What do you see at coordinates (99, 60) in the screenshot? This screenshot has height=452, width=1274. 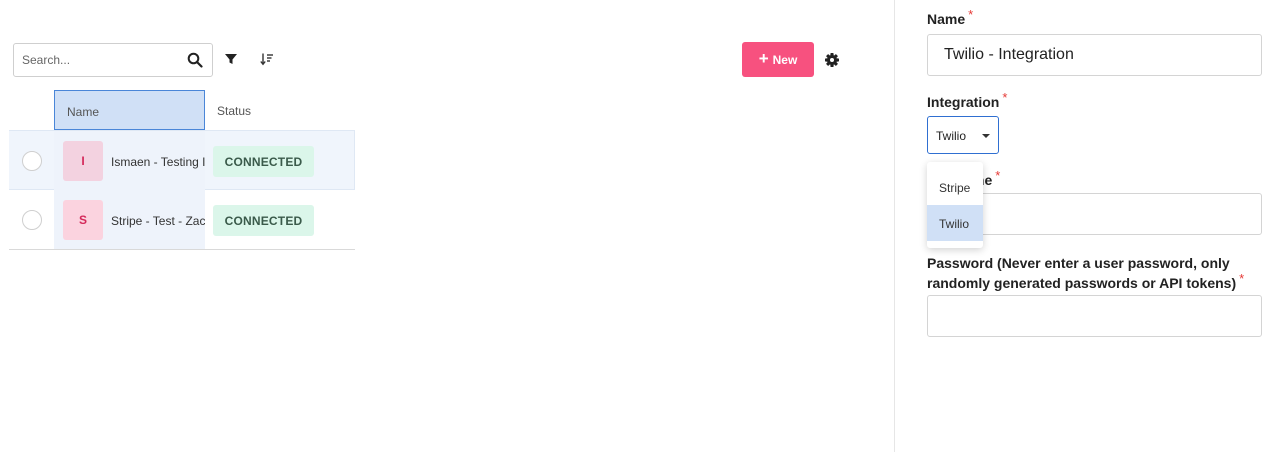 I see `search-input` at bounding box center [99, 60].